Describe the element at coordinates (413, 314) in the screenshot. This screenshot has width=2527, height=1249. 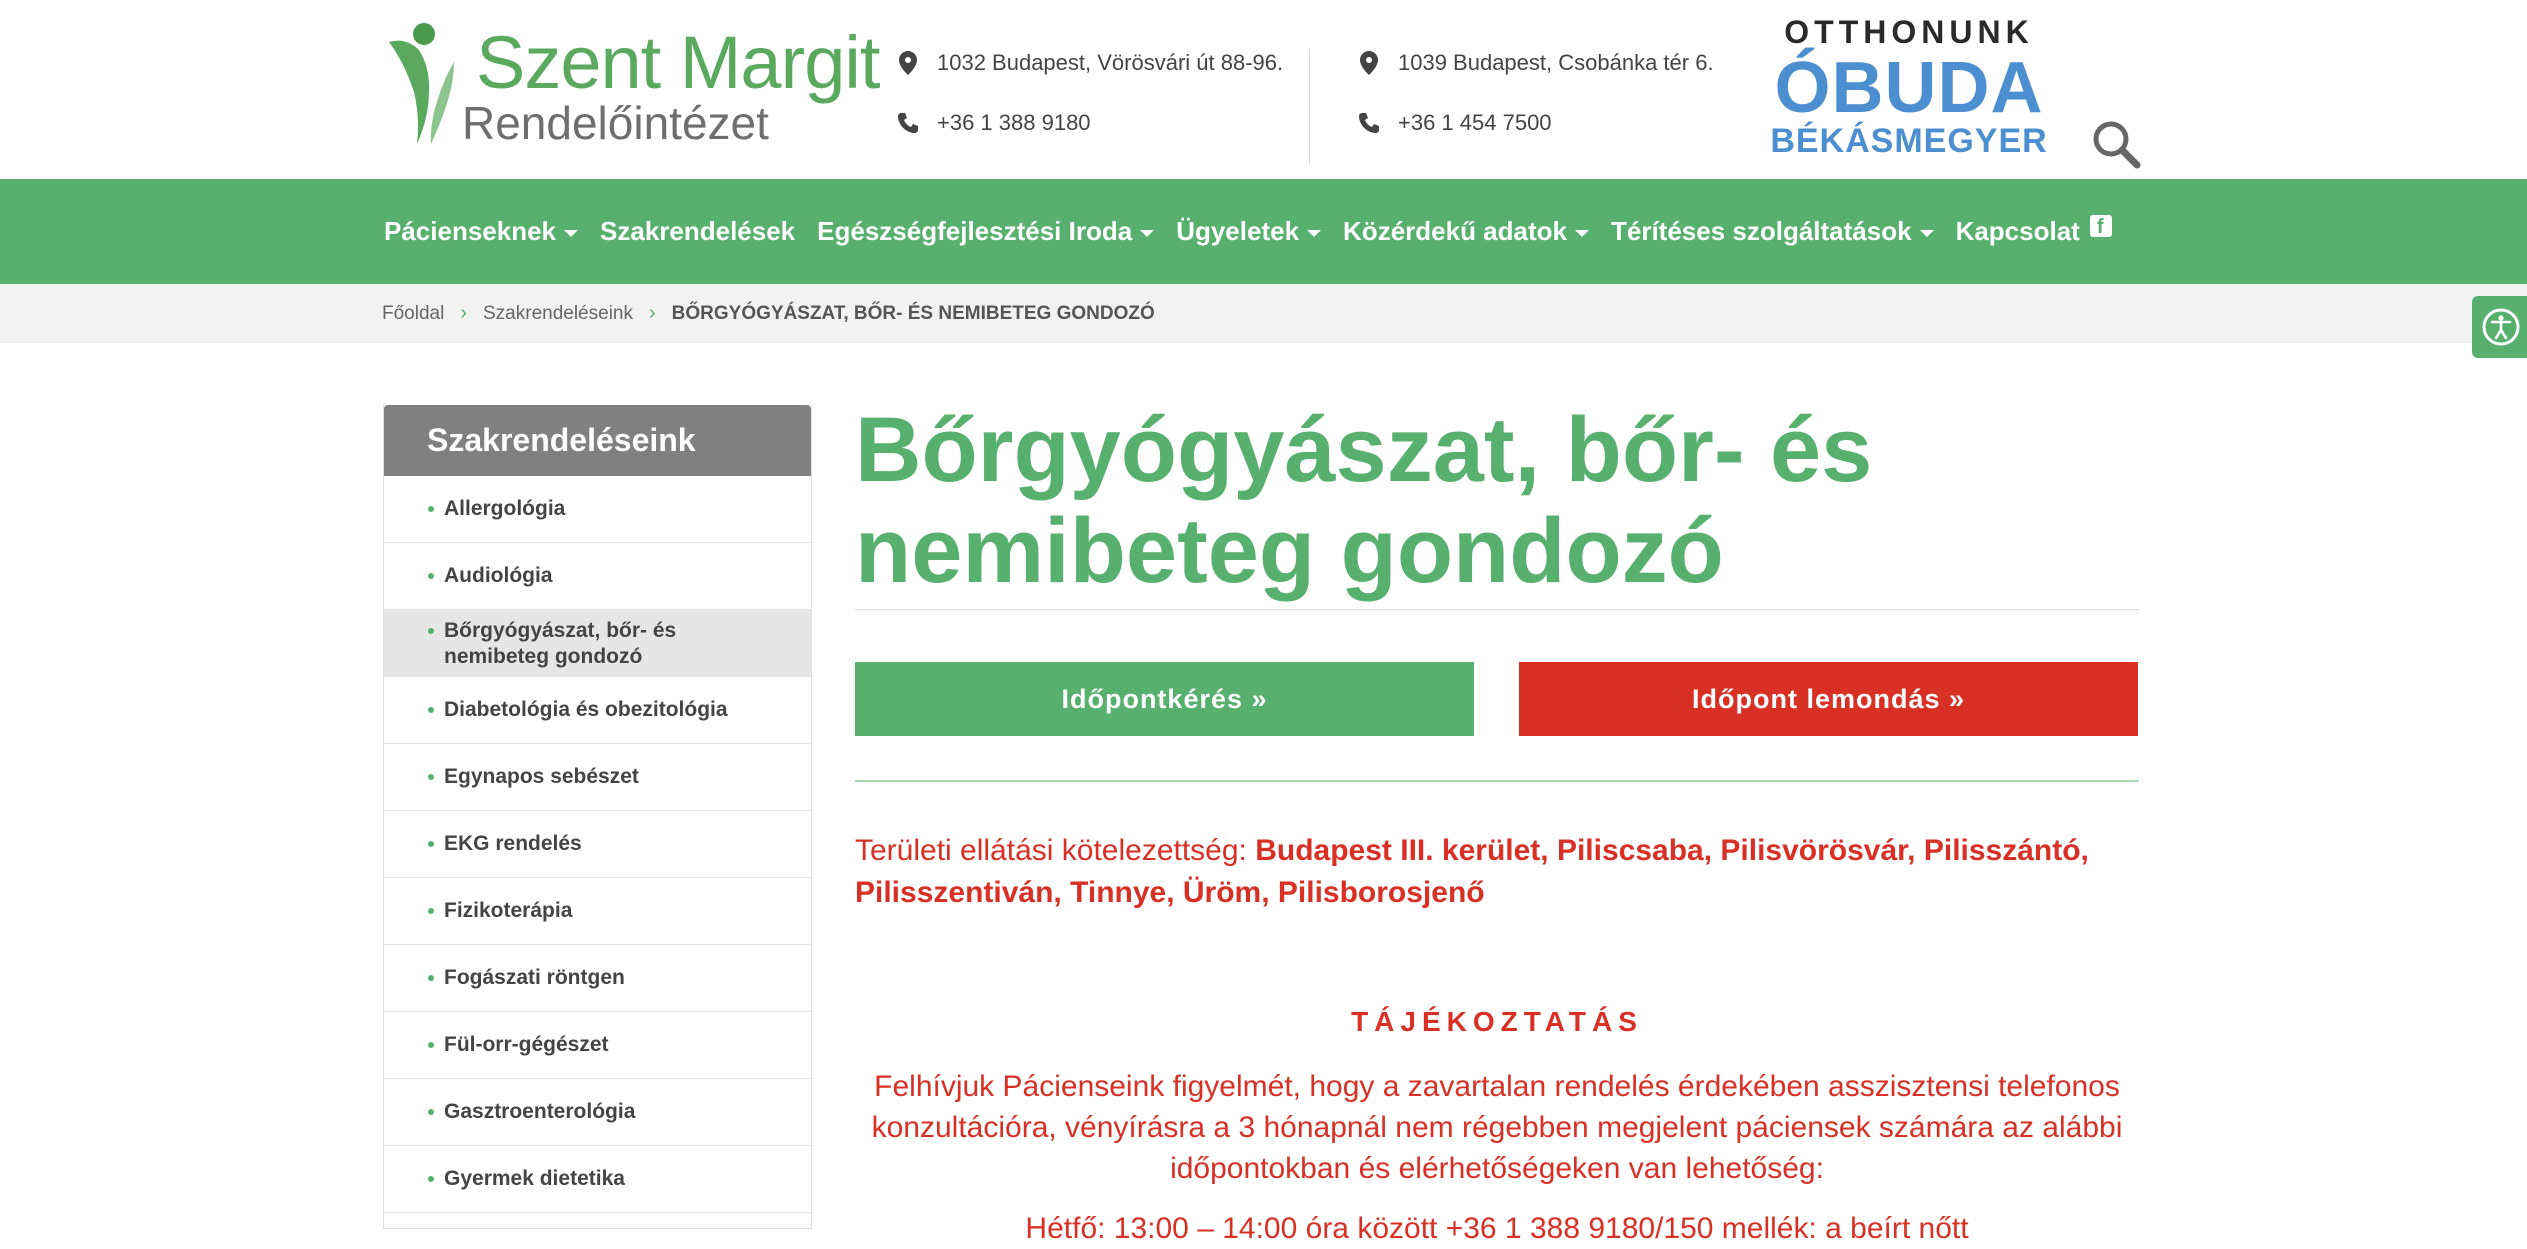
I see `breadcrumb-home: Főoldal` at that location.